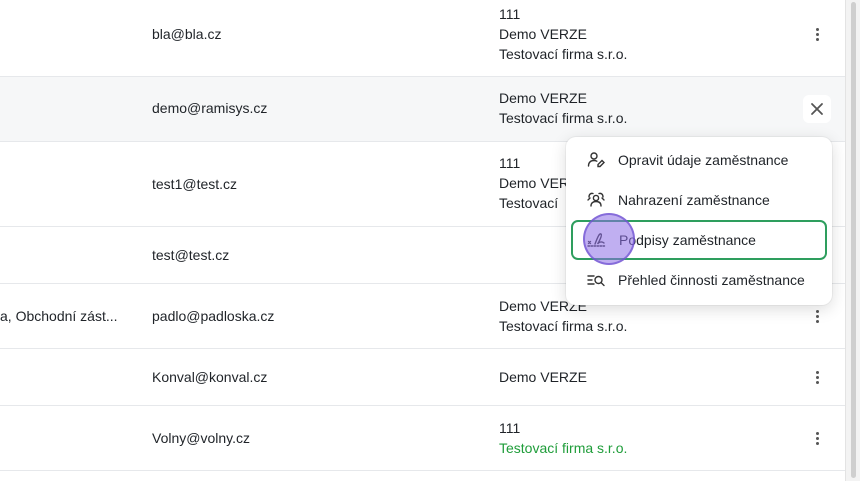 The image size is (860, 481). I want to click on menu-item-label: Nahrazení zaměstnance, so click(694, 200).